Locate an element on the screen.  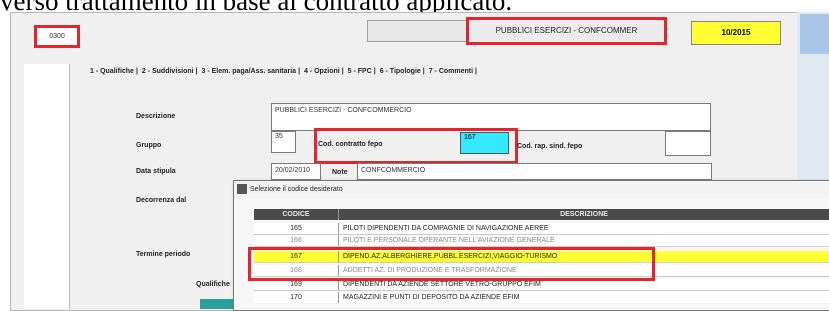
contract-title-field: PUBBLICI ESERCIZI - CONFCOMMER is located at coordinates (566, 31).